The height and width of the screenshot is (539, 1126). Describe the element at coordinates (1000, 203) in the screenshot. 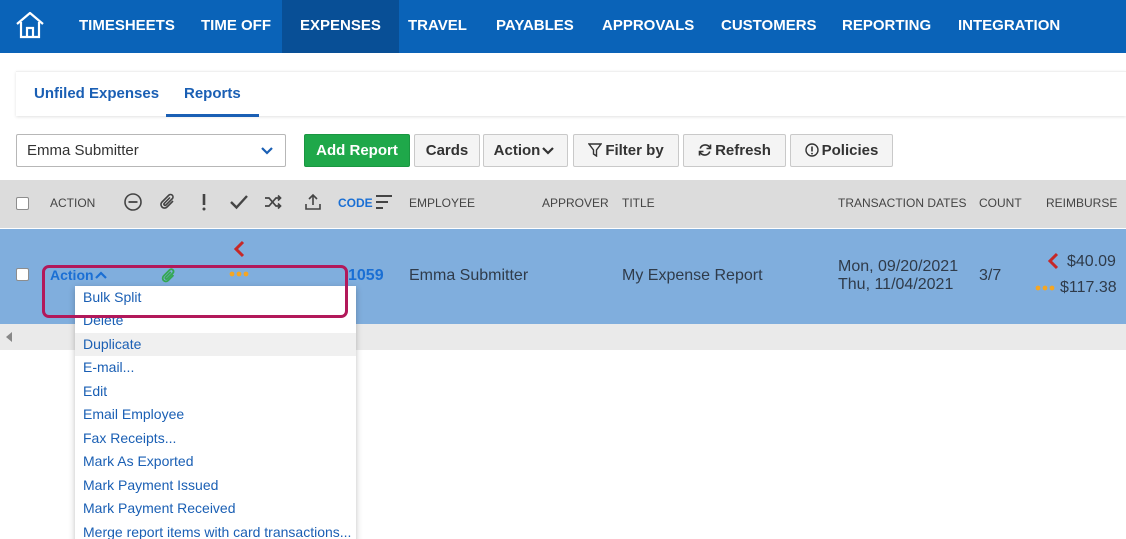

I see `header-count: COUNT` at that location.